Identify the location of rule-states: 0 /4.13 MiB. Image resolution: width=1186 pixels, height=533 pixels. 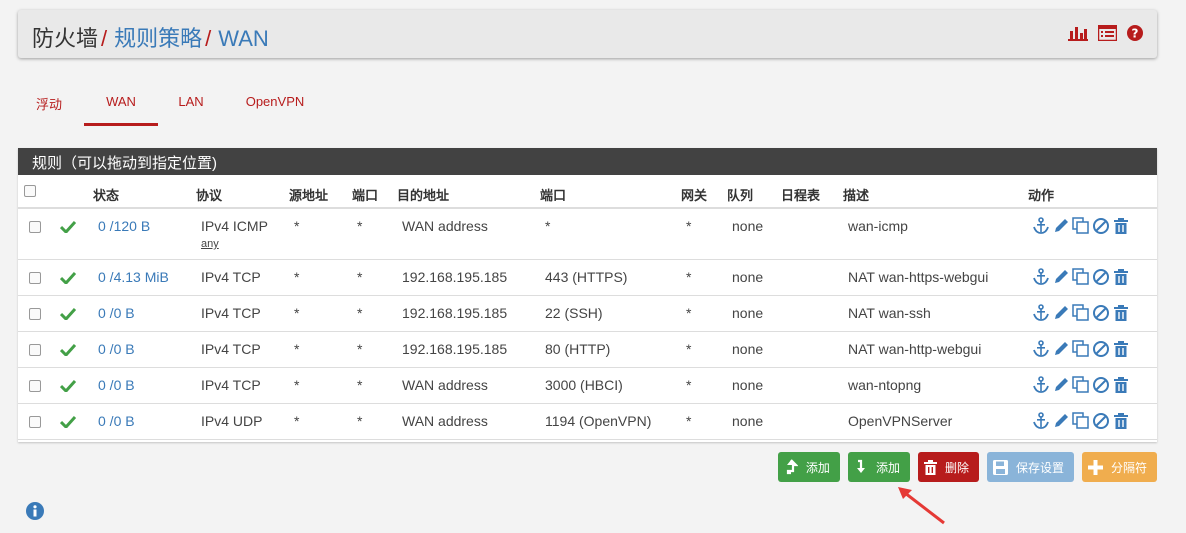
(133, 277).